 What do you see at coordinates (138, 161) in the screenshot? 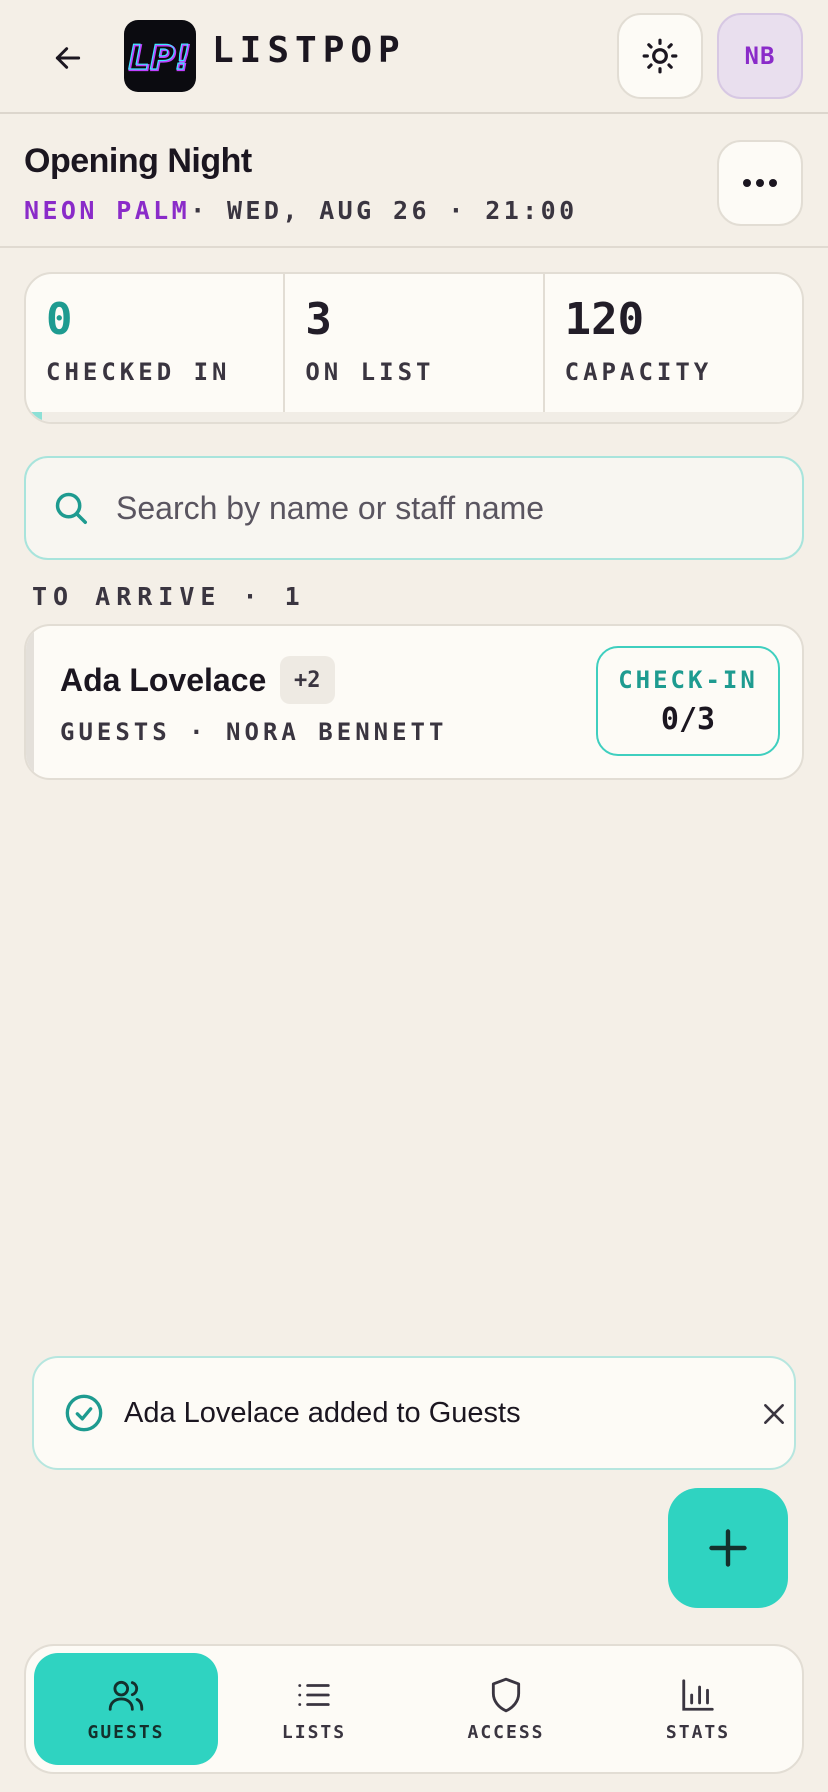
I see `event-title: Opening Night` at bounding box center [138, 161].